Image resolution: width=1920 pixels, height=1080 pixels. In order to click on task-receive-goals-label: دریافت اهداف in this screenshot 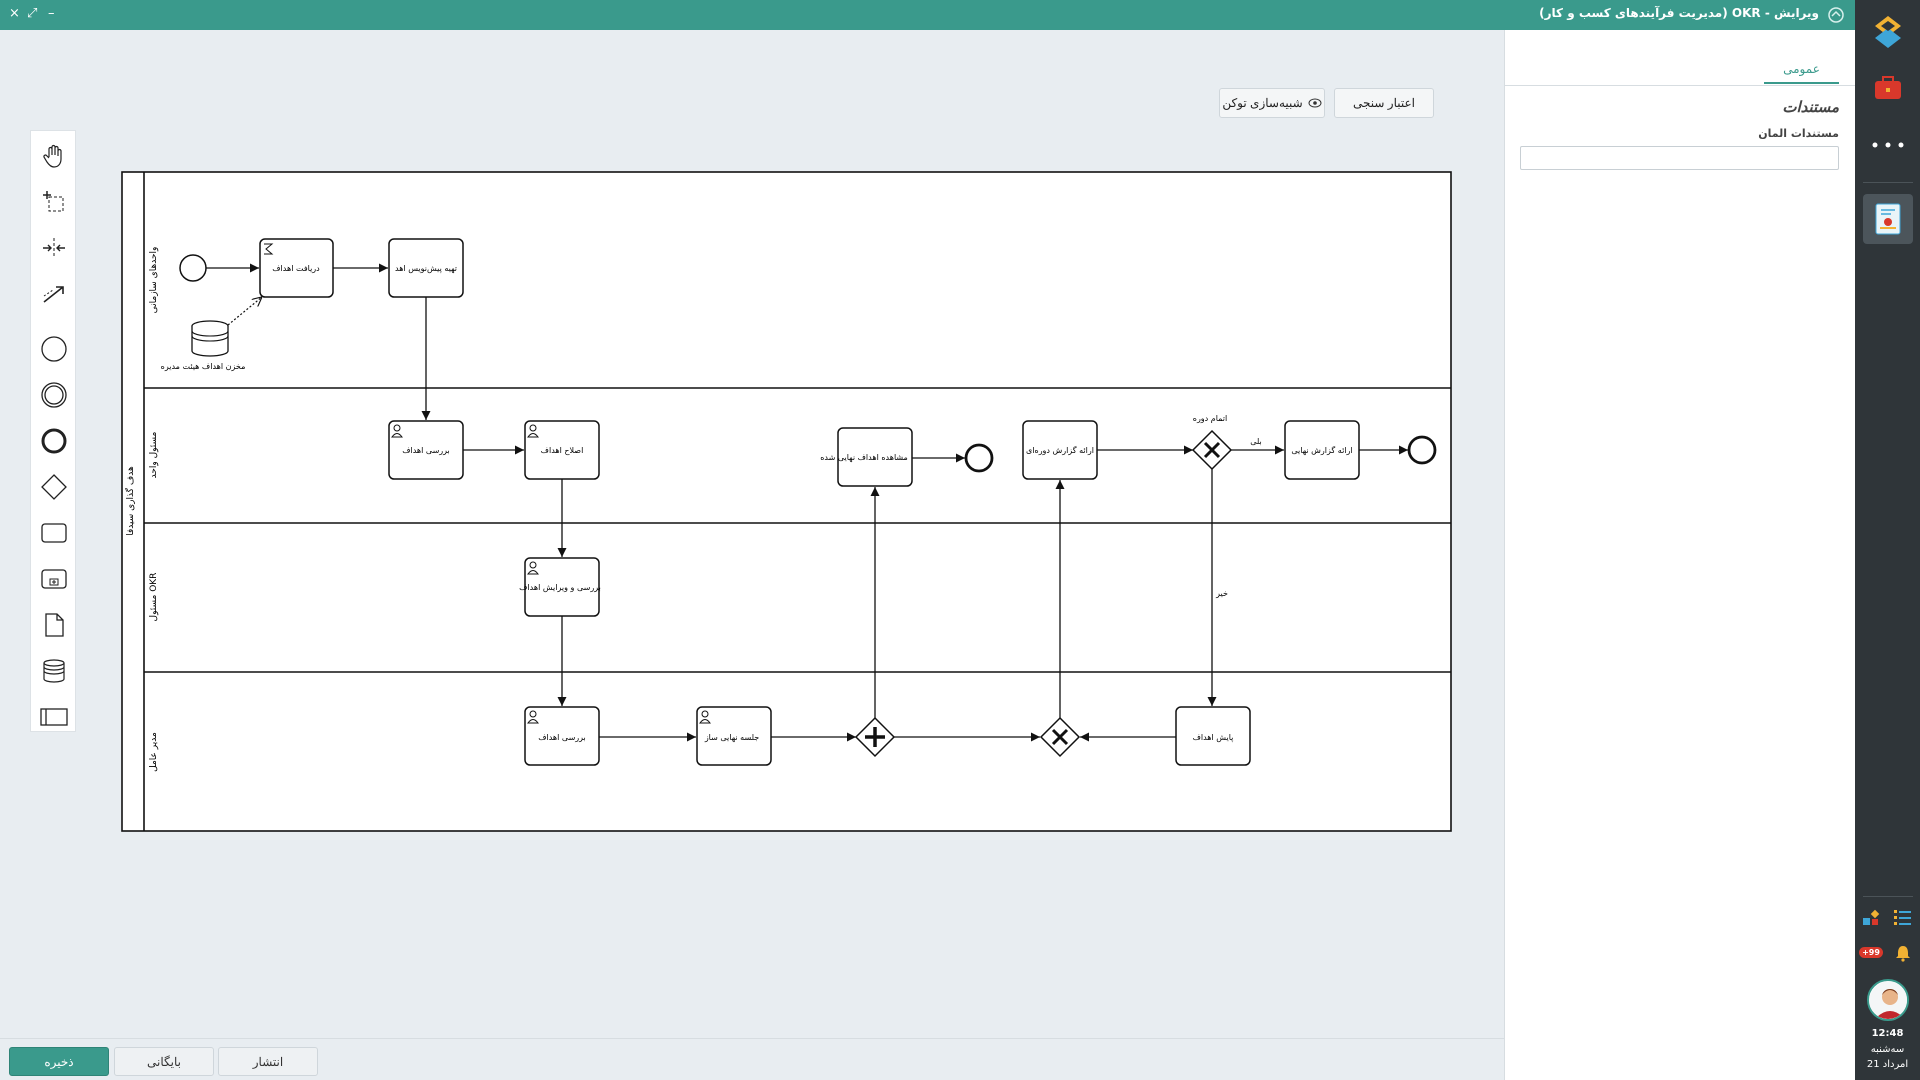, I will do `click(296, 268)`.